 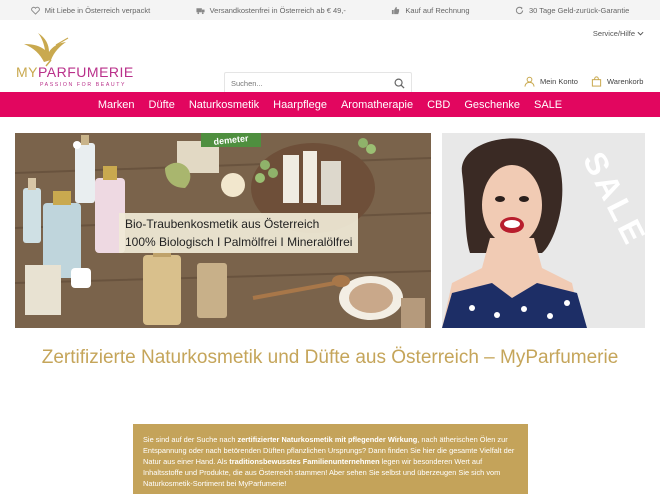 I want to click on cart-link: Warenkorb, so click(x=617, y=81).